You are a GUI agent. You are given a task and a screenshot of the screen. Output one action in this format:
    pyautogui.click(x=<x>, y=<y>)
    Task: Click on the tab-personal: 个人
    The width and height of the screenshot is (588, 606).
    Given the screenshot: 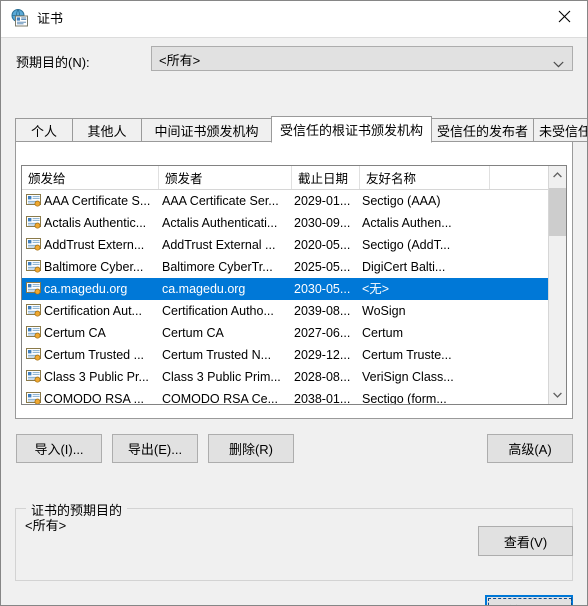 What is the action you would take?
    pyautogui.click(x=44, y=130)
    